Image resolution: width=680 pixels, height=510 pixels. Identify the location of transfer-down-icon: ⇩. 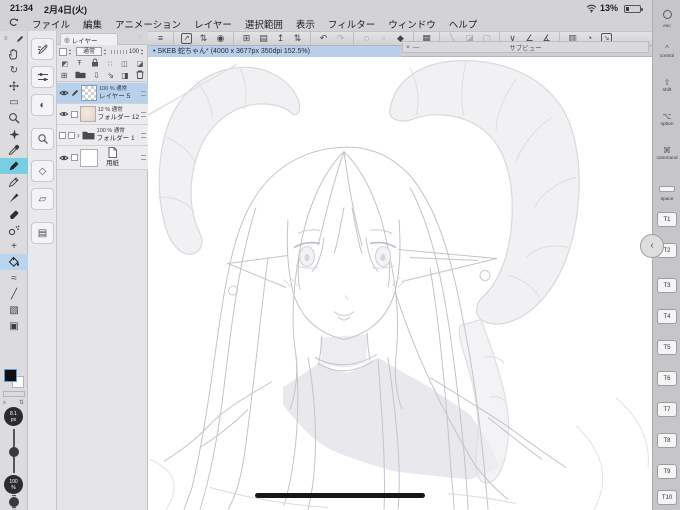
(96, 75).